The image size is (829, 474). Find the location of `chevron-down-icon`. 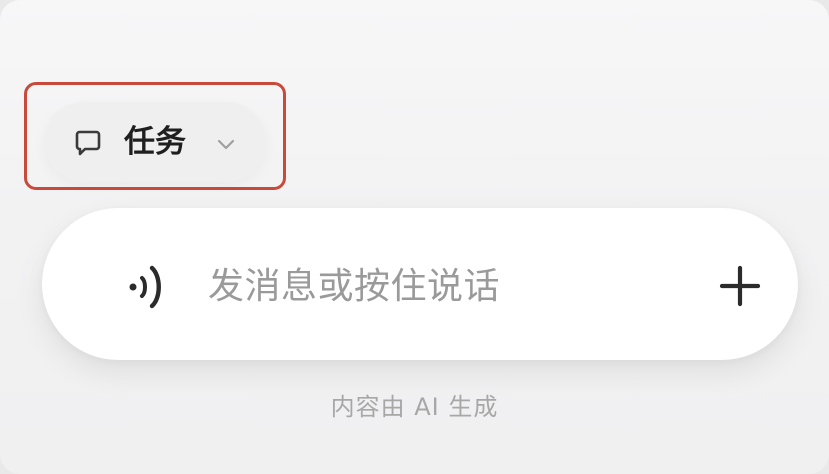

chevron-down-icon is located at coordinates (226, 144).